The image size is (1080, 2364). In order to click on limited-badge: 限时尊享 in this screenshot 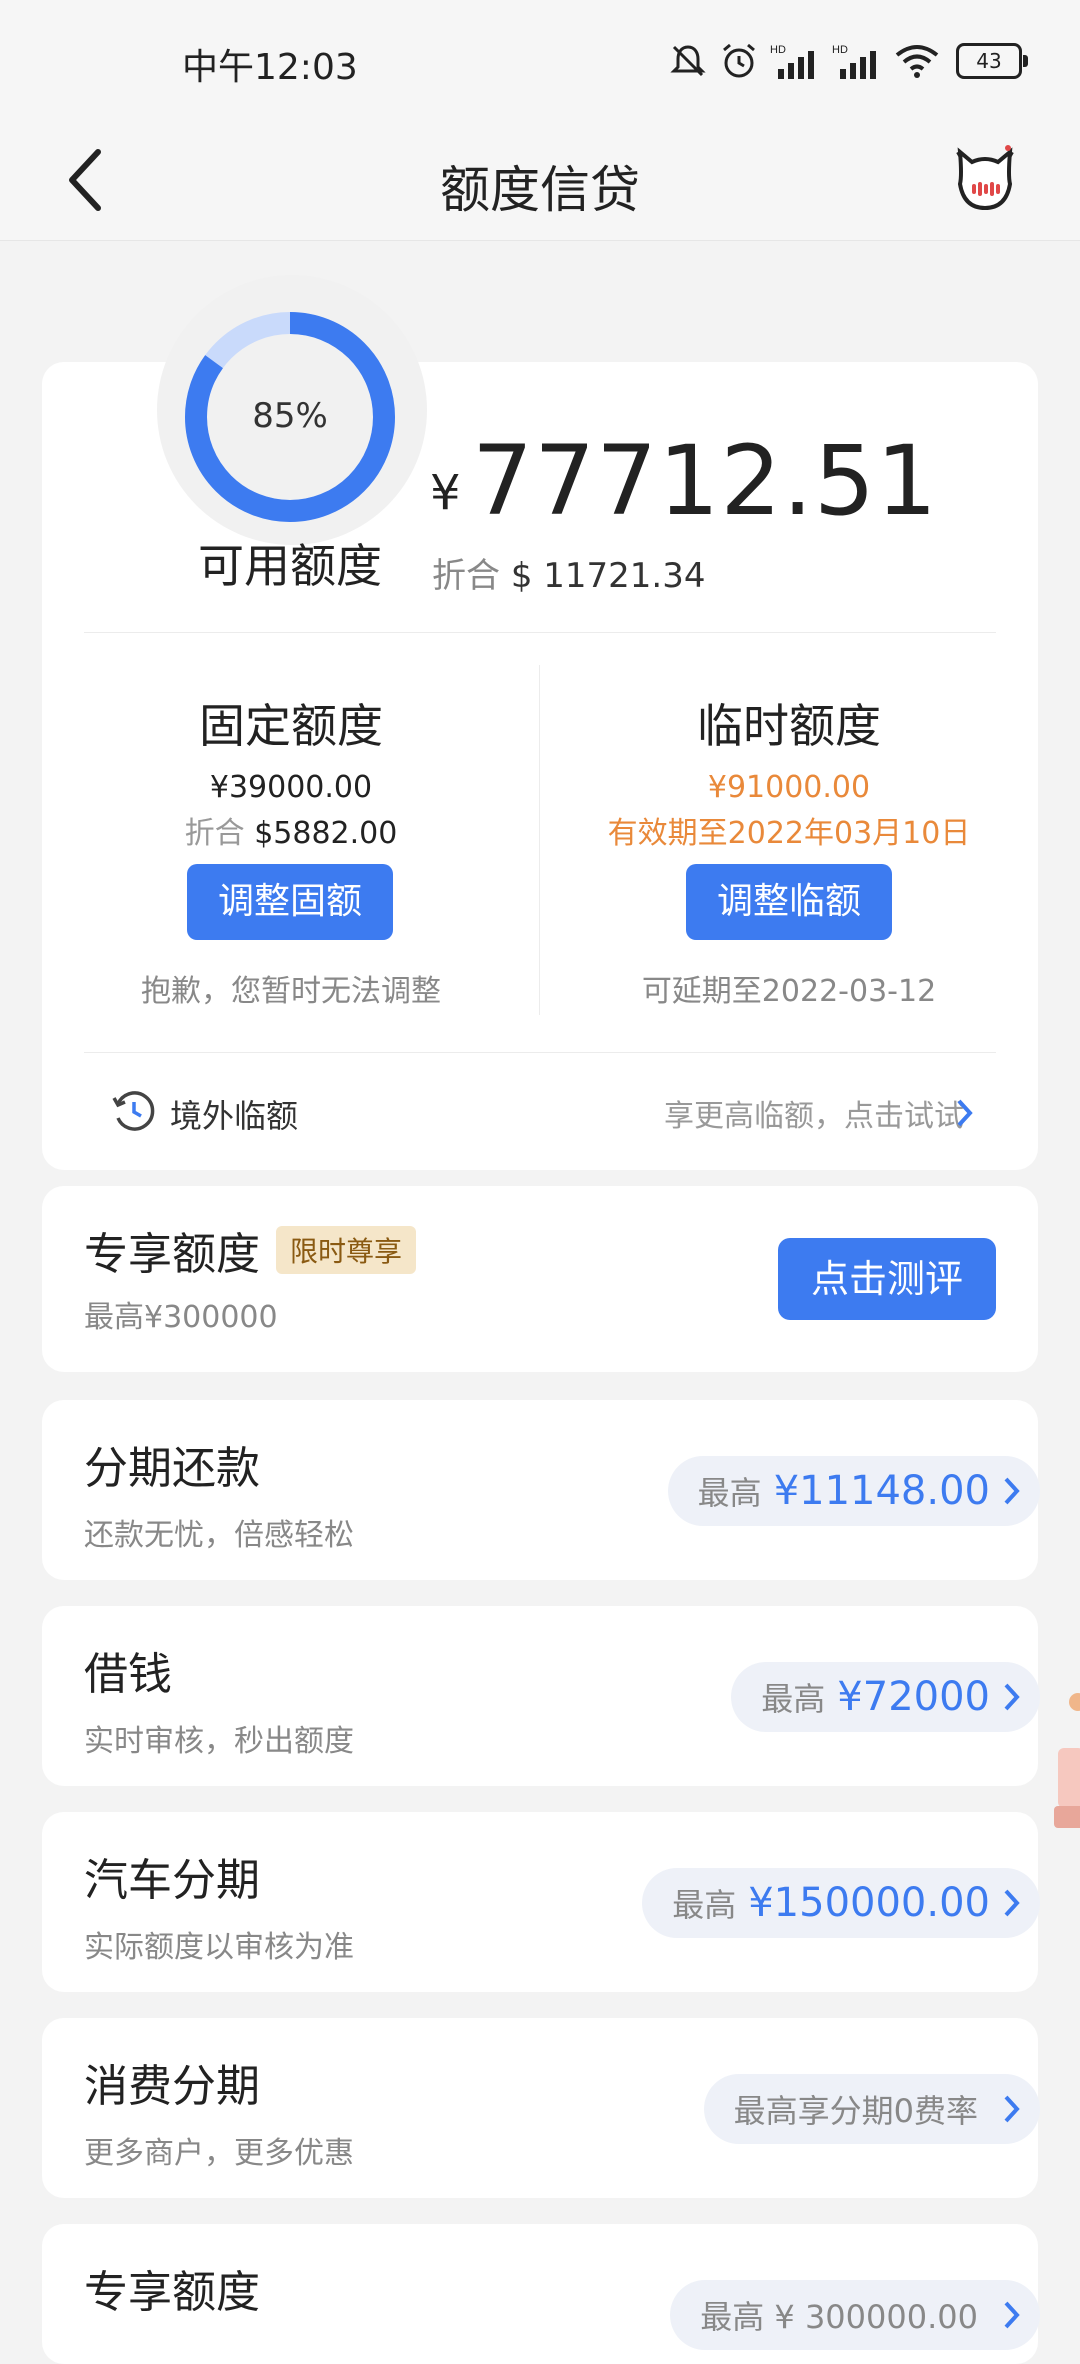, I will do `click(346, 1250)`.